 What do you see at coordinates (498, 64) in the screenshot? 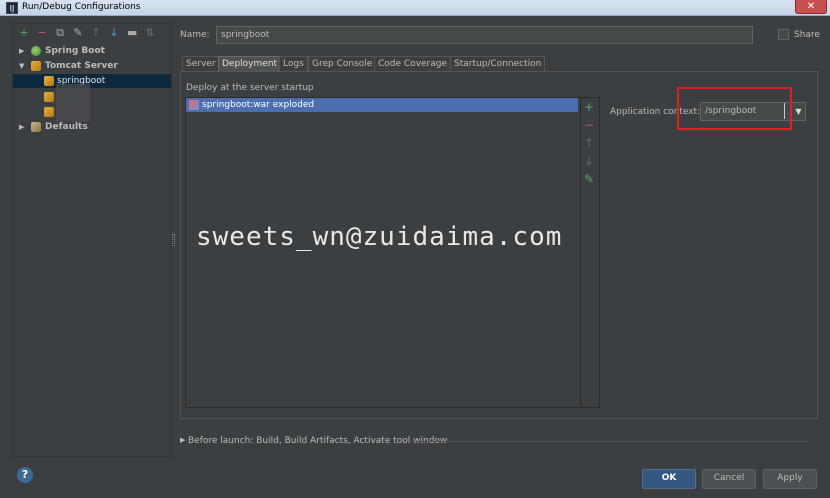
I see `tab-startup-connection: Startup/Connection` at bounding box center [498, 64].